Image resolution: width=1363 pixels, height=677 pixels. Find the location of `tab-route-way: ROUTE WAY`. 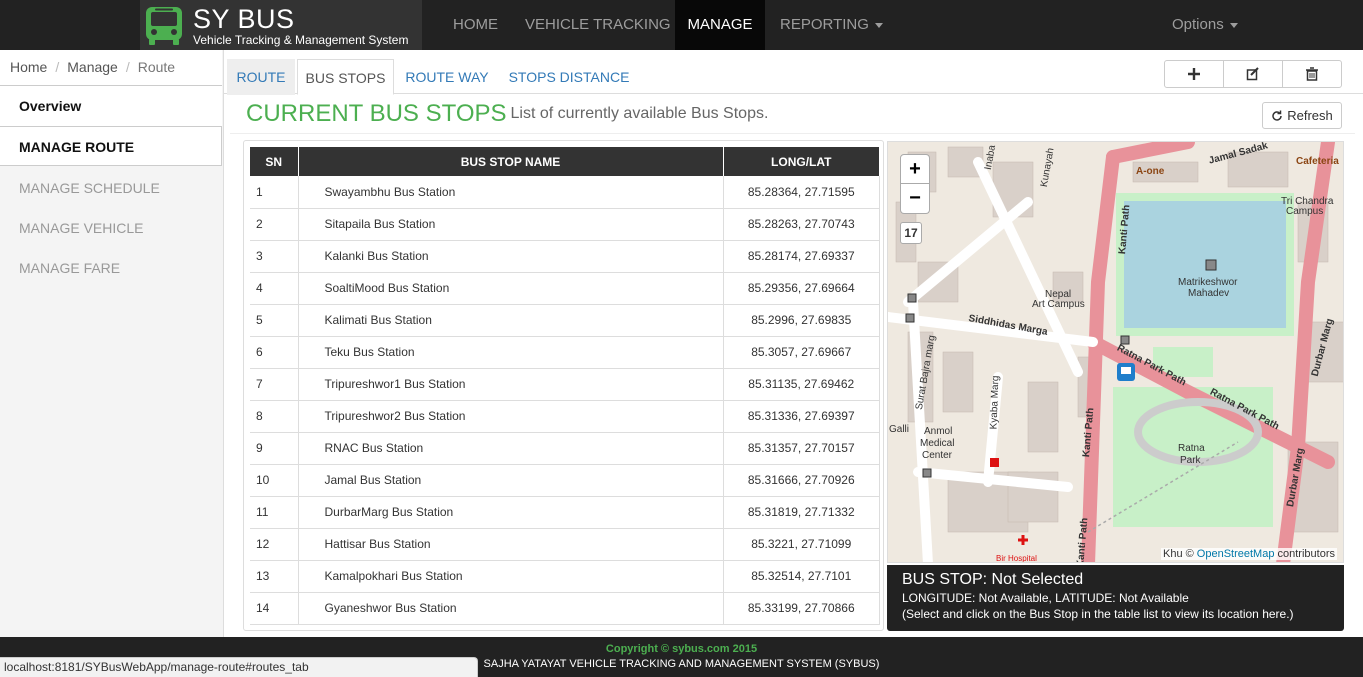

tab-route-way: ROUTE WAY is located at coordinates (447, 77).